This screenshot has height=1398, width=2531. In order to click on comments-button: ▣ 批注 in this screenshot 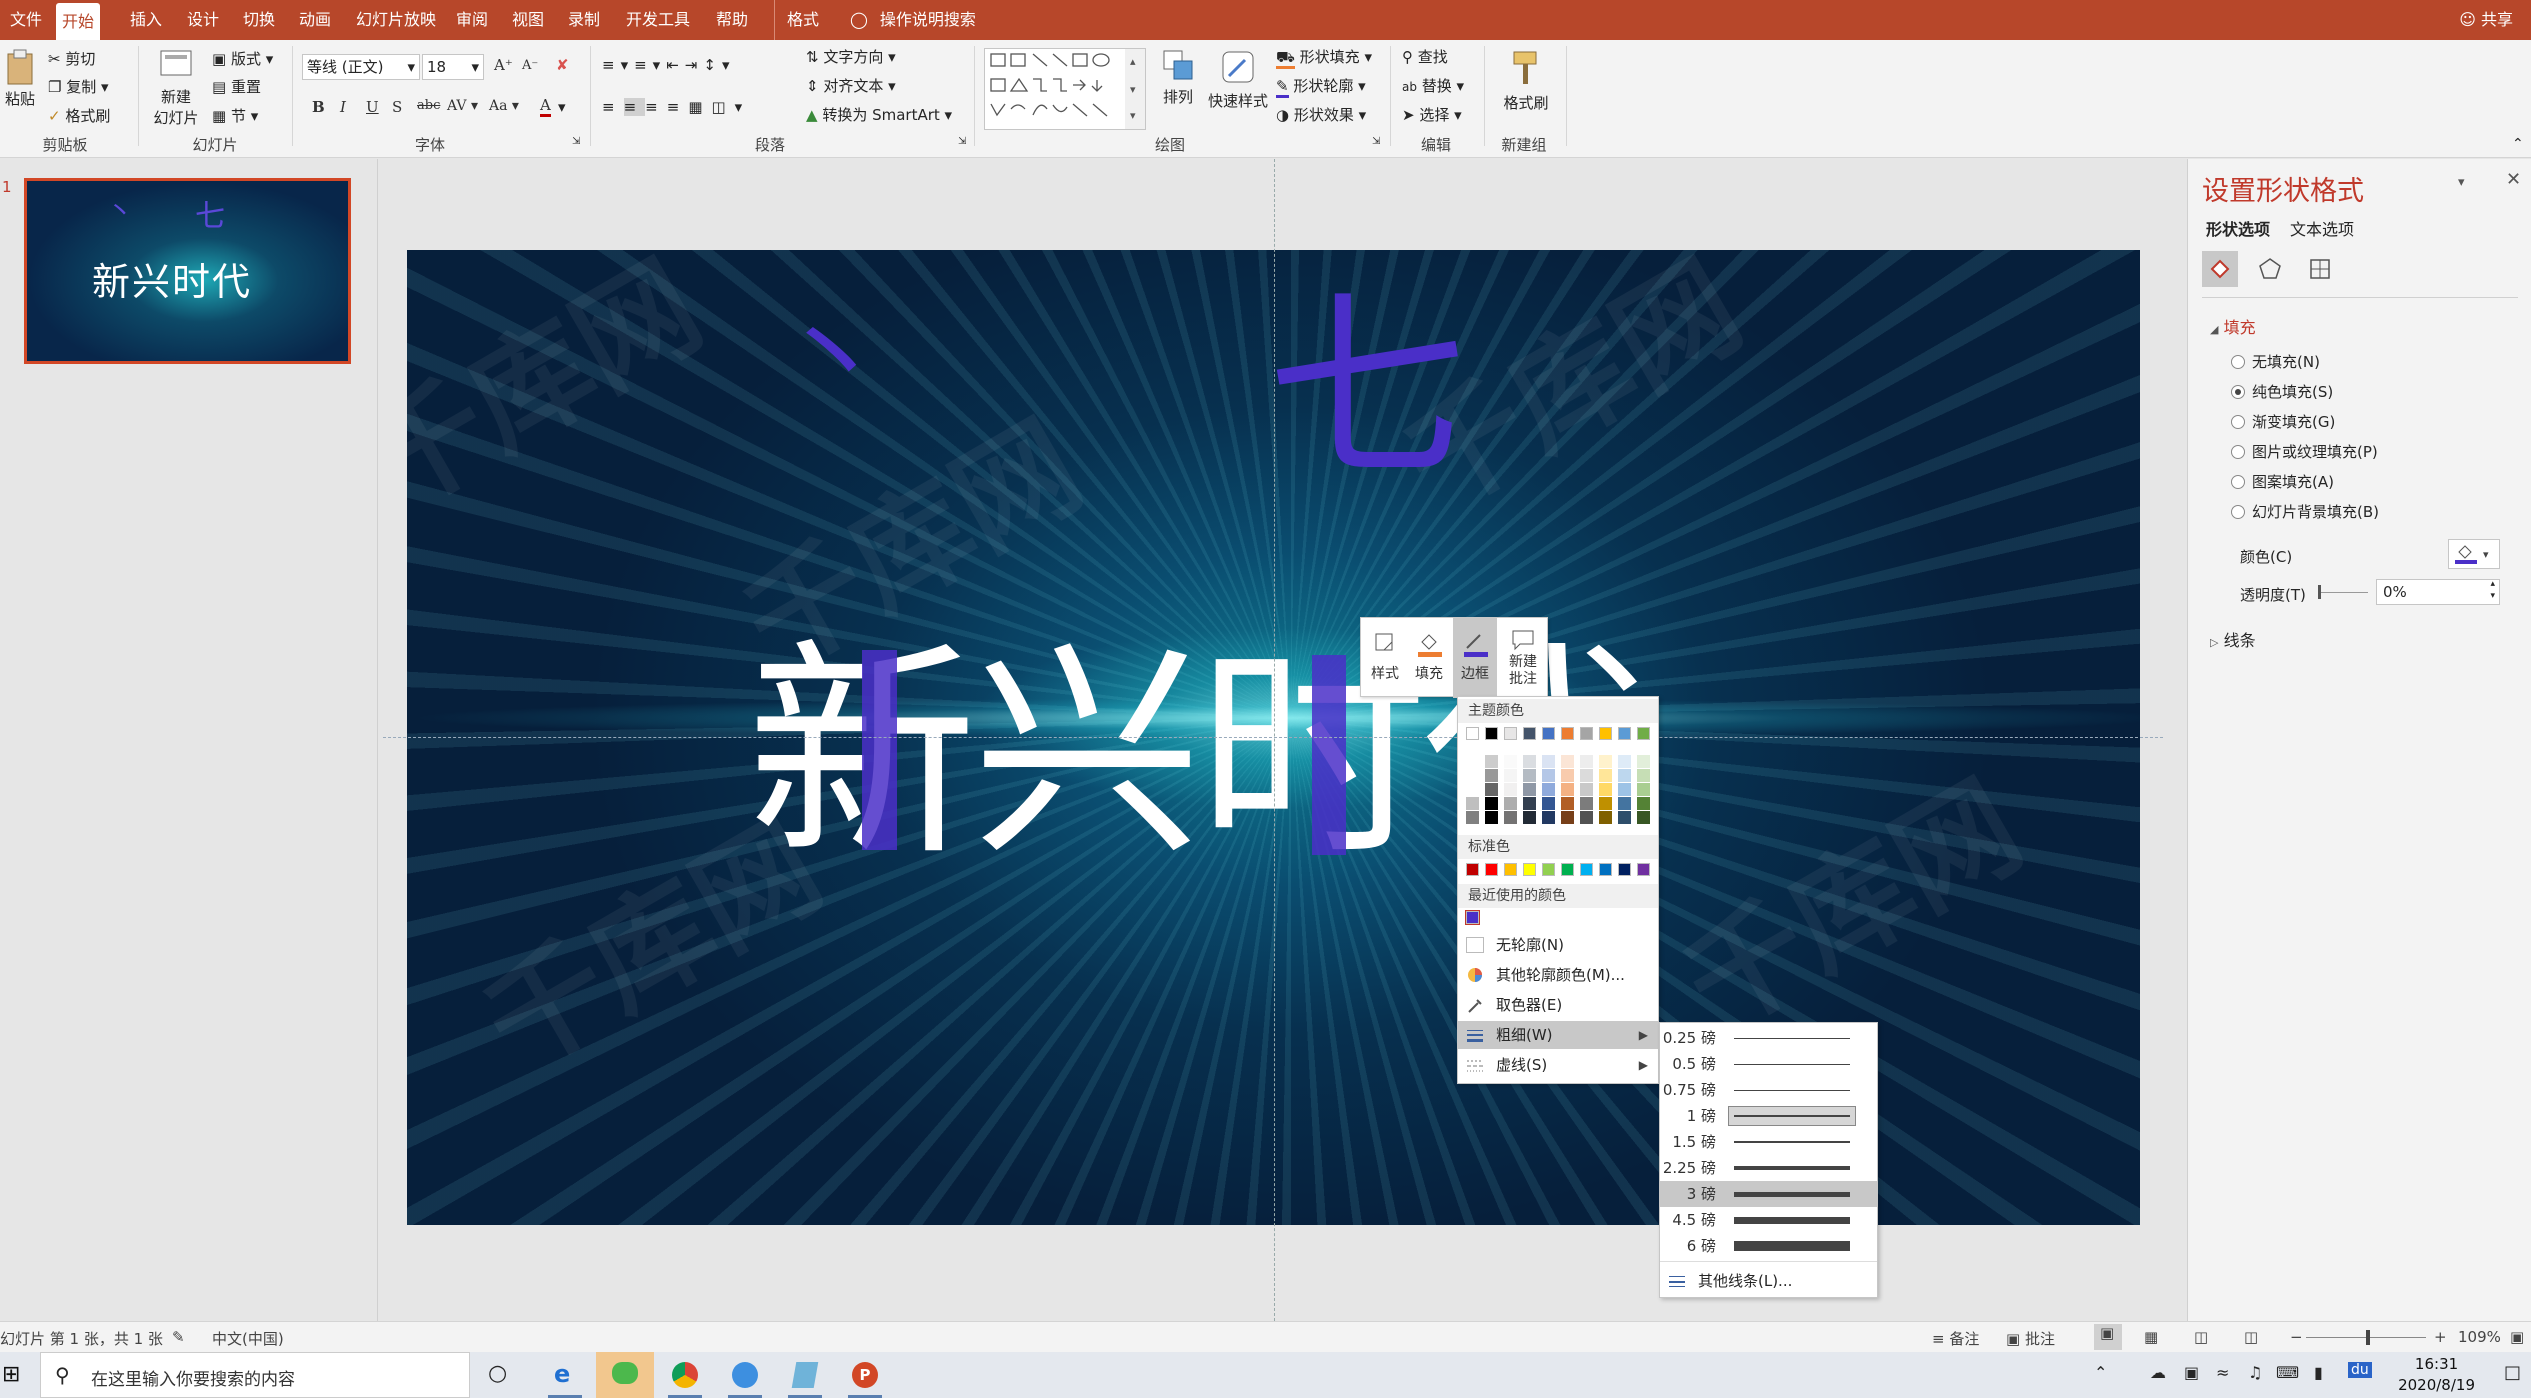, I will do `click(2030, 1338)`.